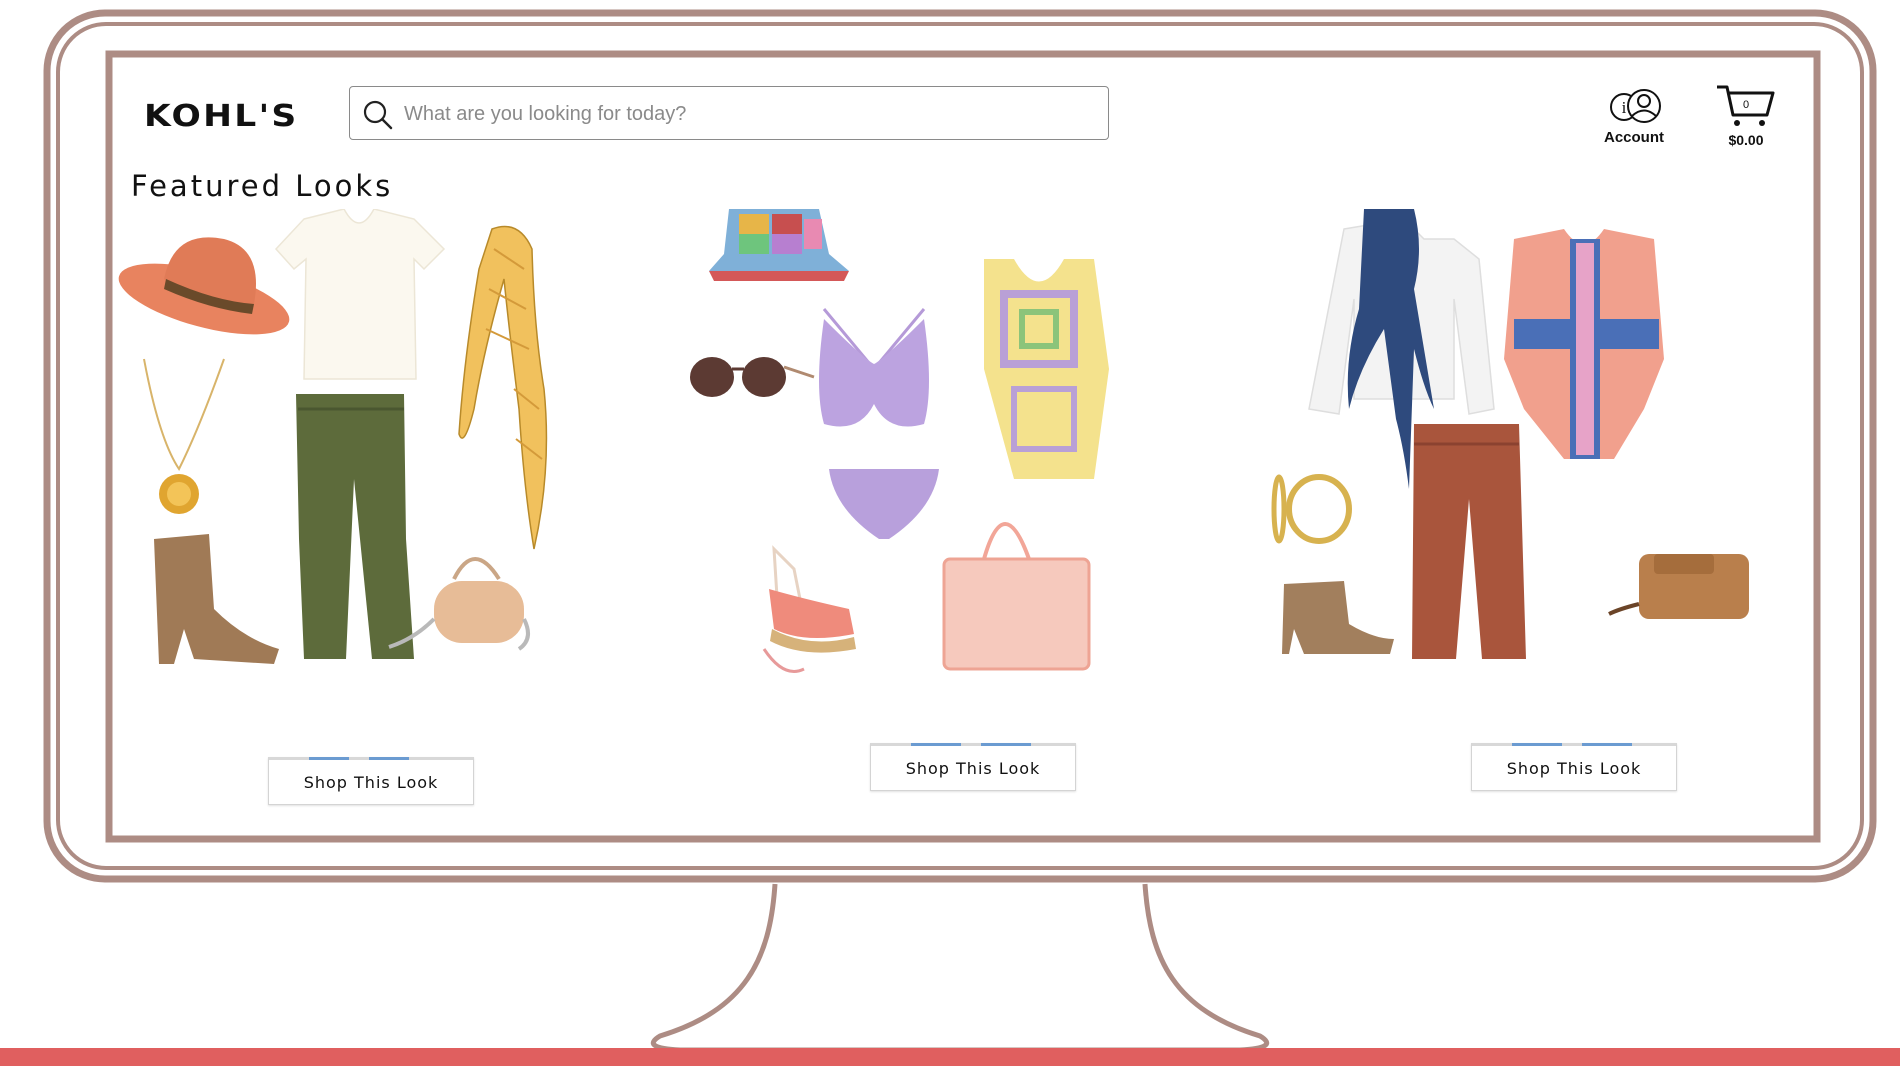  What do you see at coordinates (899, 441) in the screenshot?
I see `look-2-collage` at bounding box center [899, 441].